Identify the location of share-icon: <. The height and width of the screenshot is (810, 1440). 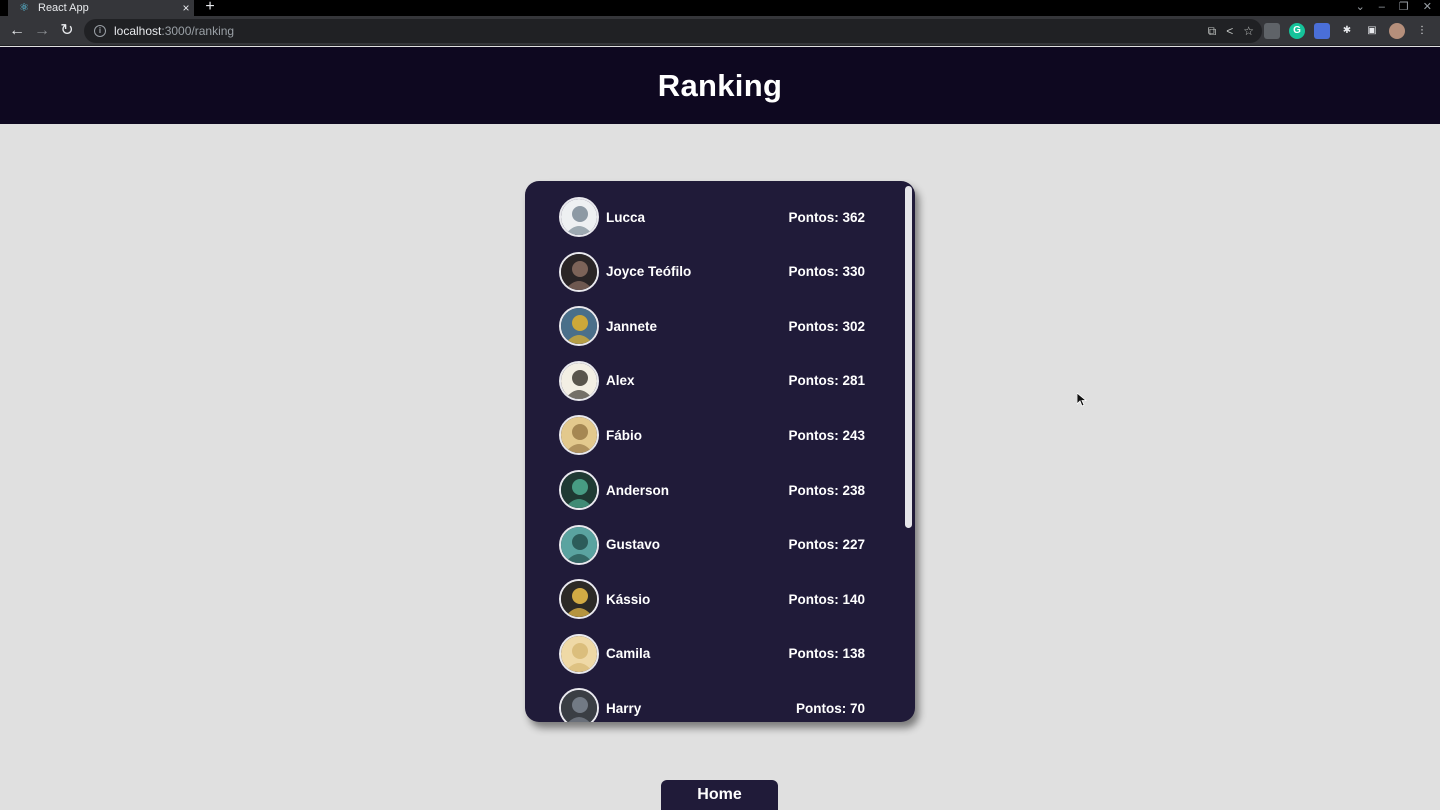
(1229, 31).